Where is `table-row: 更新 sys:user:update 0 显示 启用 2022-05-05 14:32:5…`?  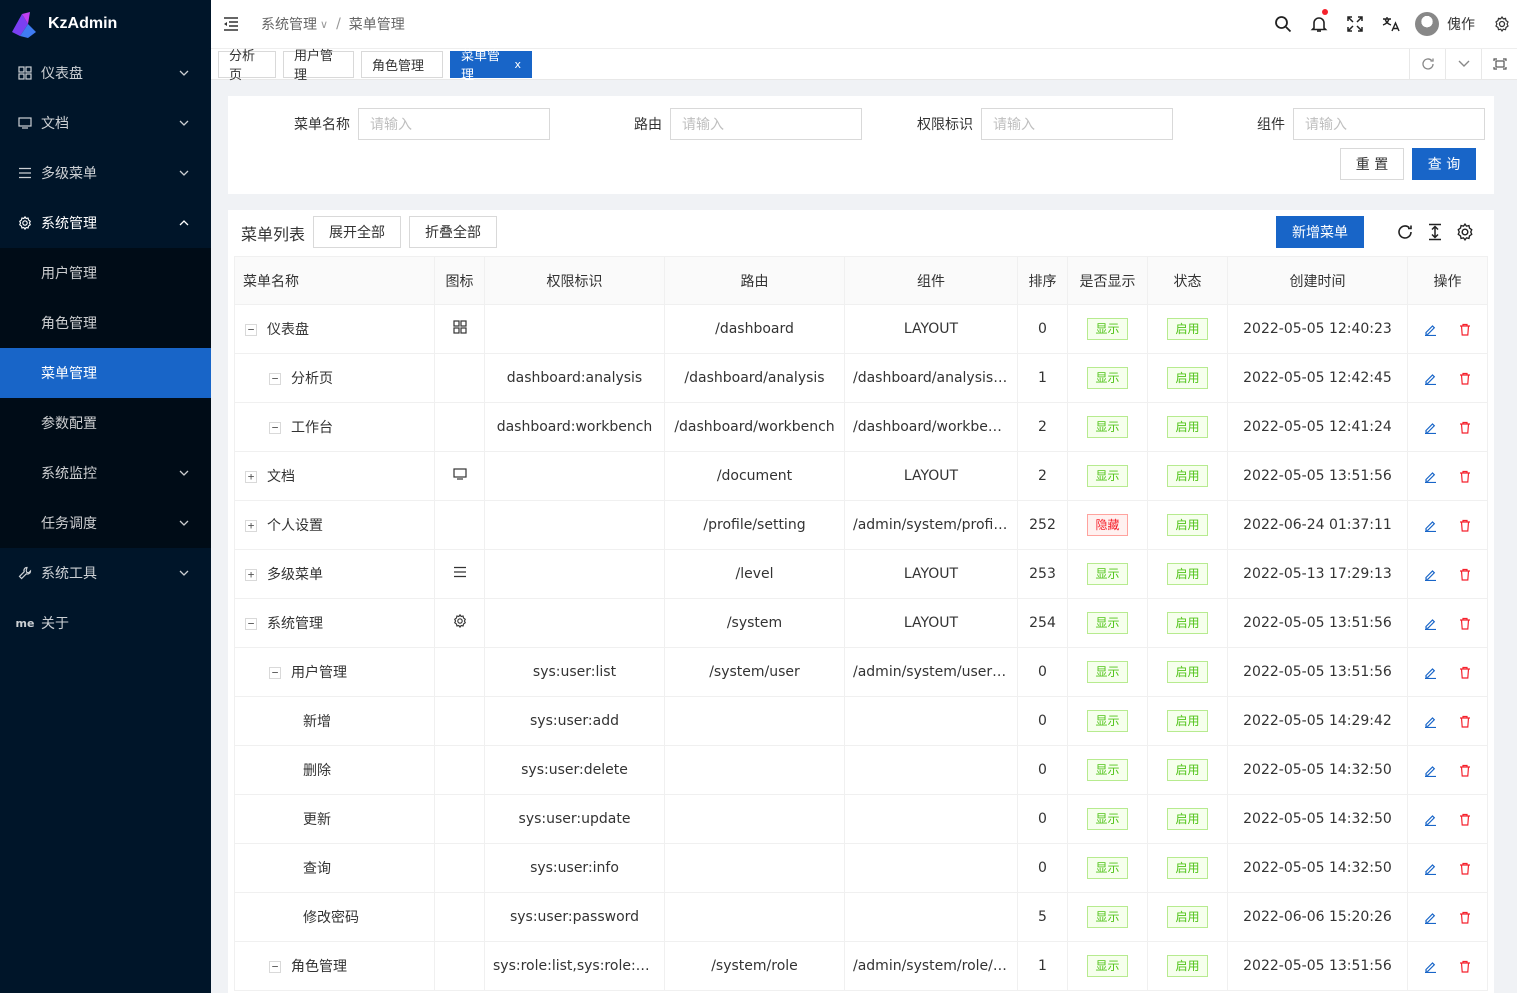 table-row: 更新 sys:user:update 0 显示 启用 2022-05-05 14:32:5… is located at coordinates (861, 819).